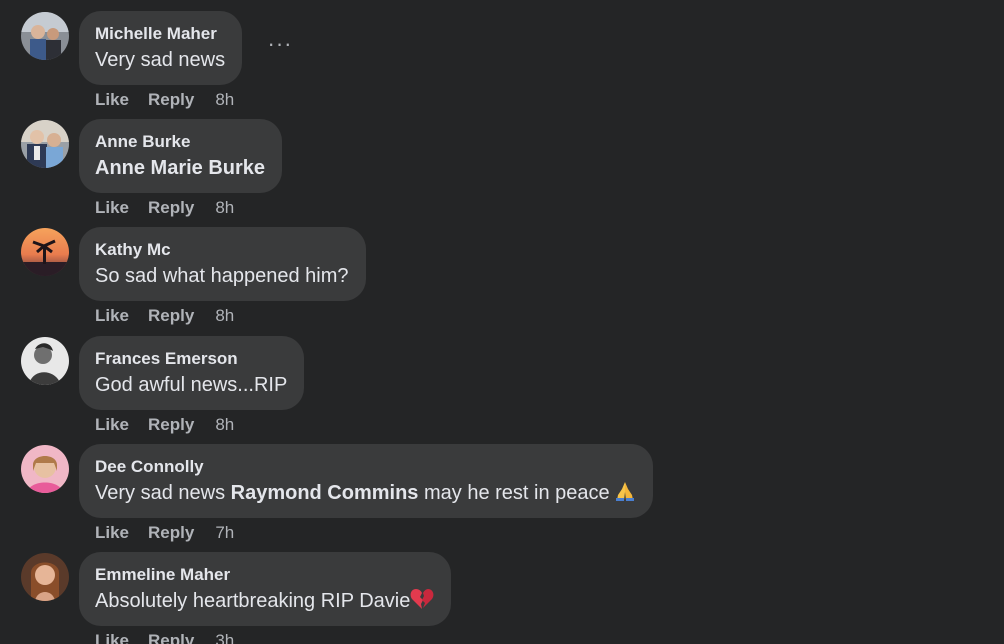 The height and width of the screenshot is (644, 1004). What do you see at coordinates (422, 603) in the screenshot?
I see `broken-heart-emoji` at bounding box center [422, 603].